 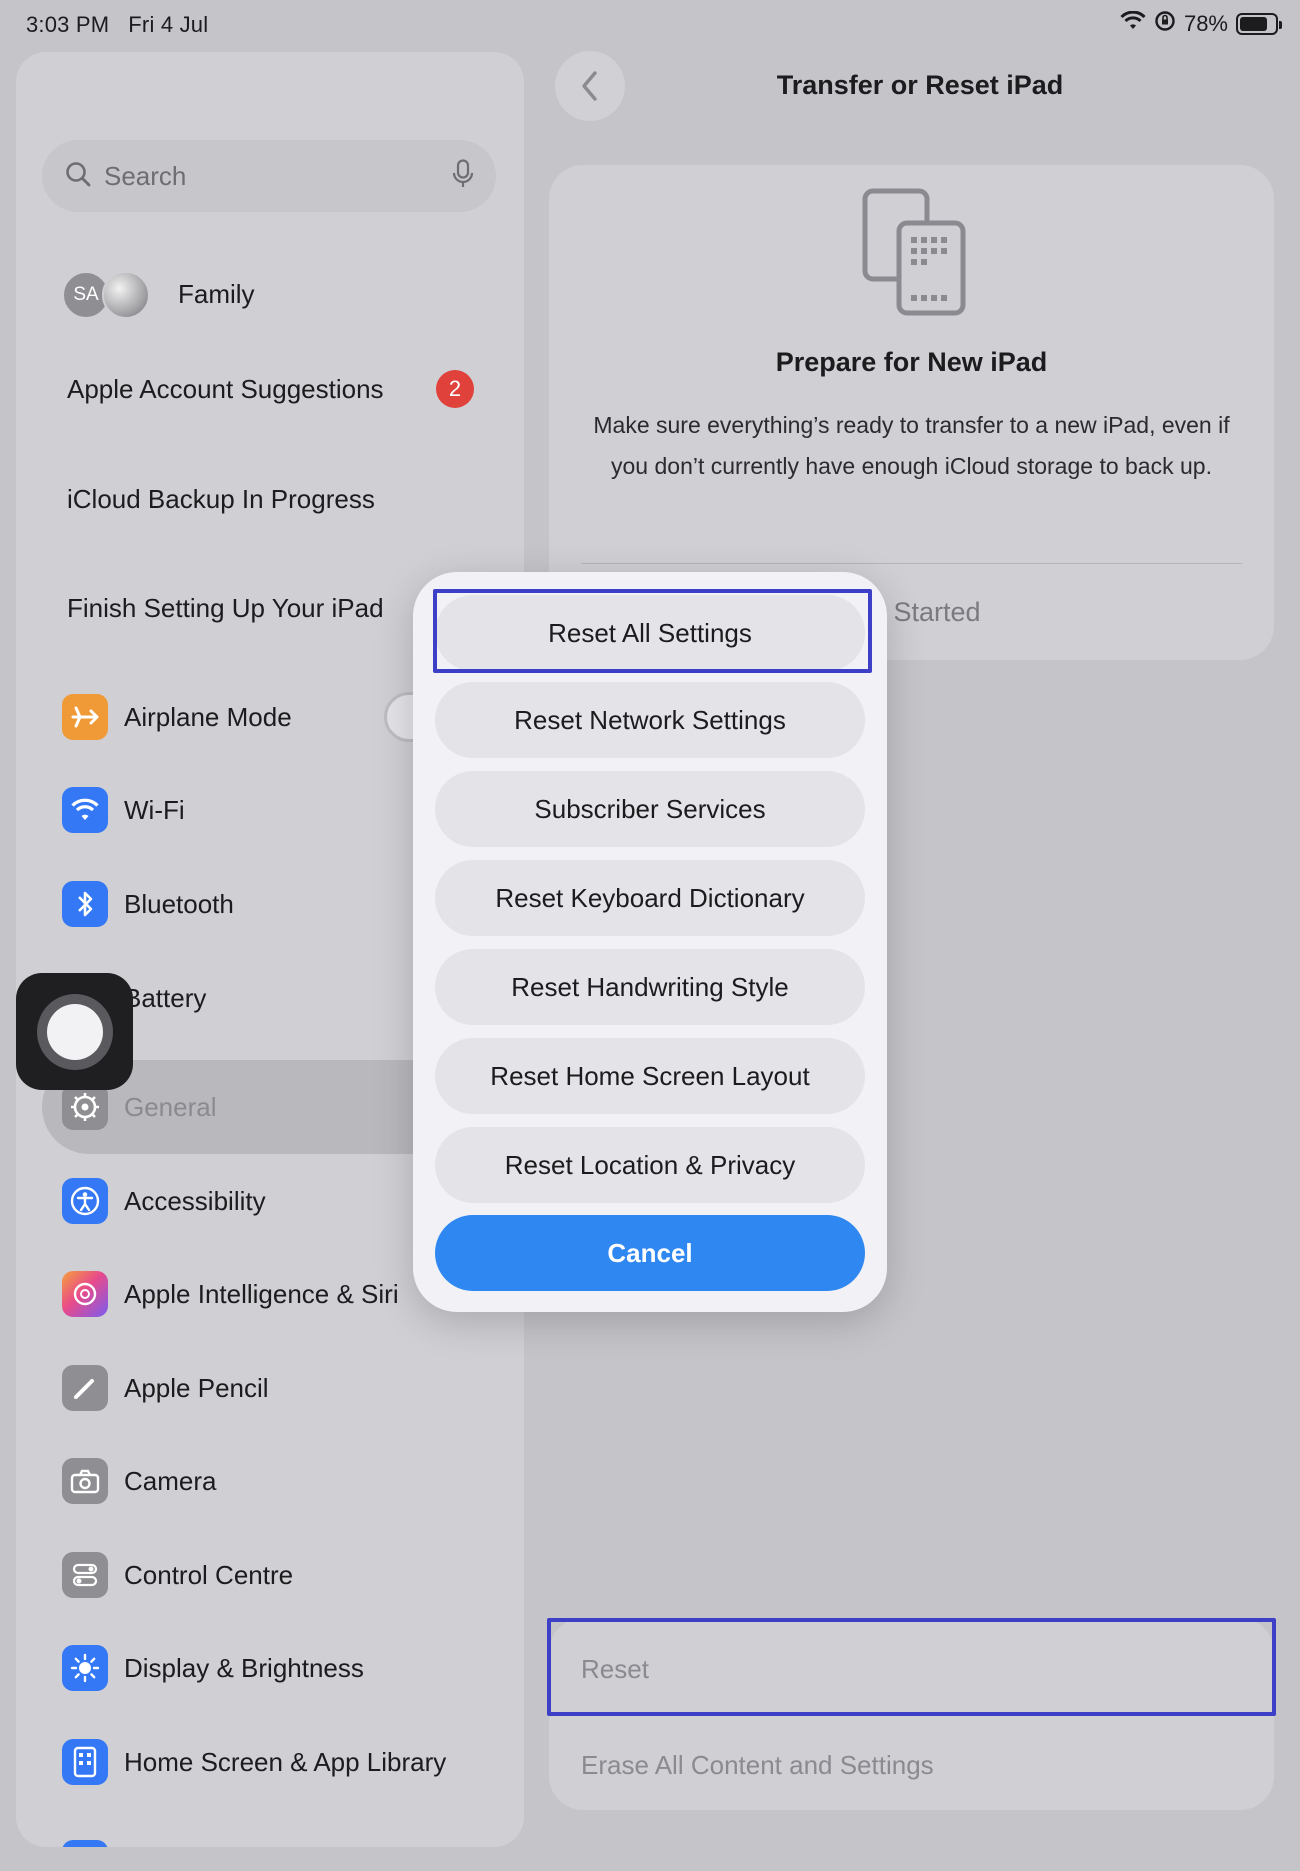 I want to click on reset-handwriting-style-button: Reset Handwriting Style, so click(x=650, y=987).